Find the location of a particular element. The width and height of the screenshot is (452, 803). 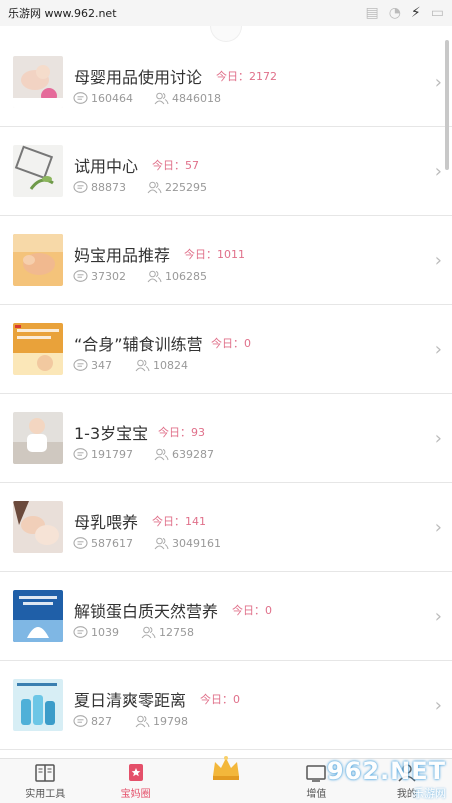

member-count: 106285 is located at coordinates (177, 276).